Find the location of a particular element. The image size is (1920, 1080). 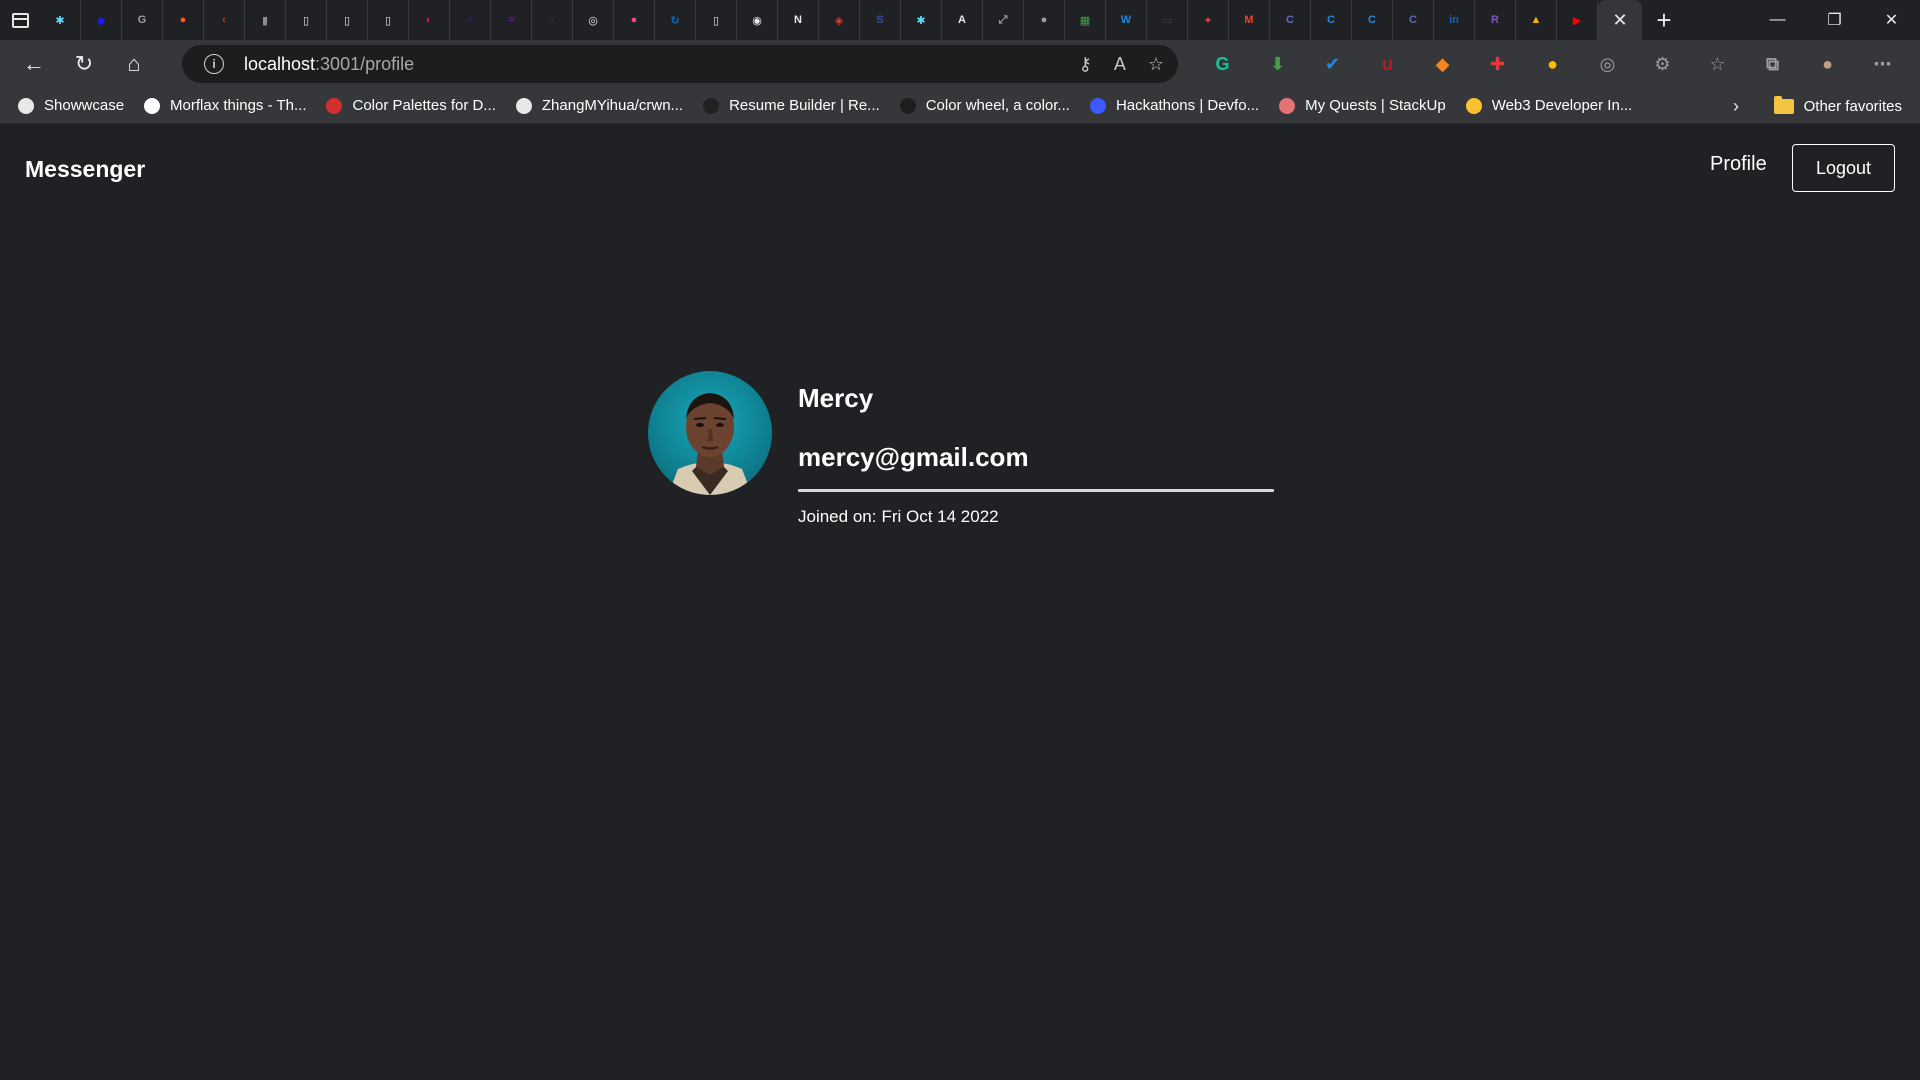

bookmark-label: My Quests | StackUp is located at coordinates (1375, 105).